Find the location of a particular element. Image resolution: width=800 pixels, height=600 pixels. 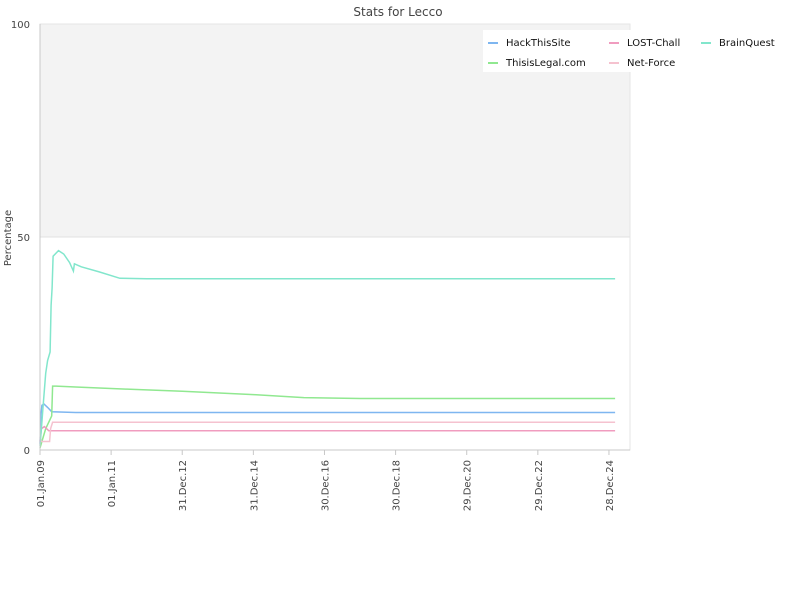

x-tick-label: 29.Dec.22 is located at coordinates (539, 485).